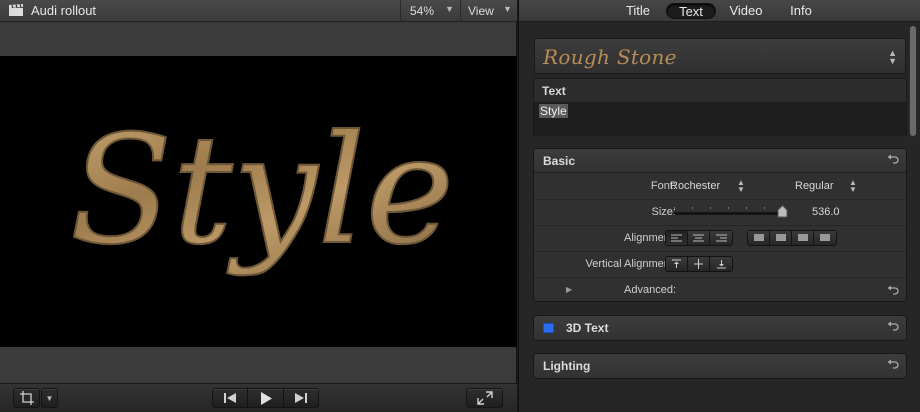  I want to click on 3d-text-section-title: 3D Text, so click(587, 328).